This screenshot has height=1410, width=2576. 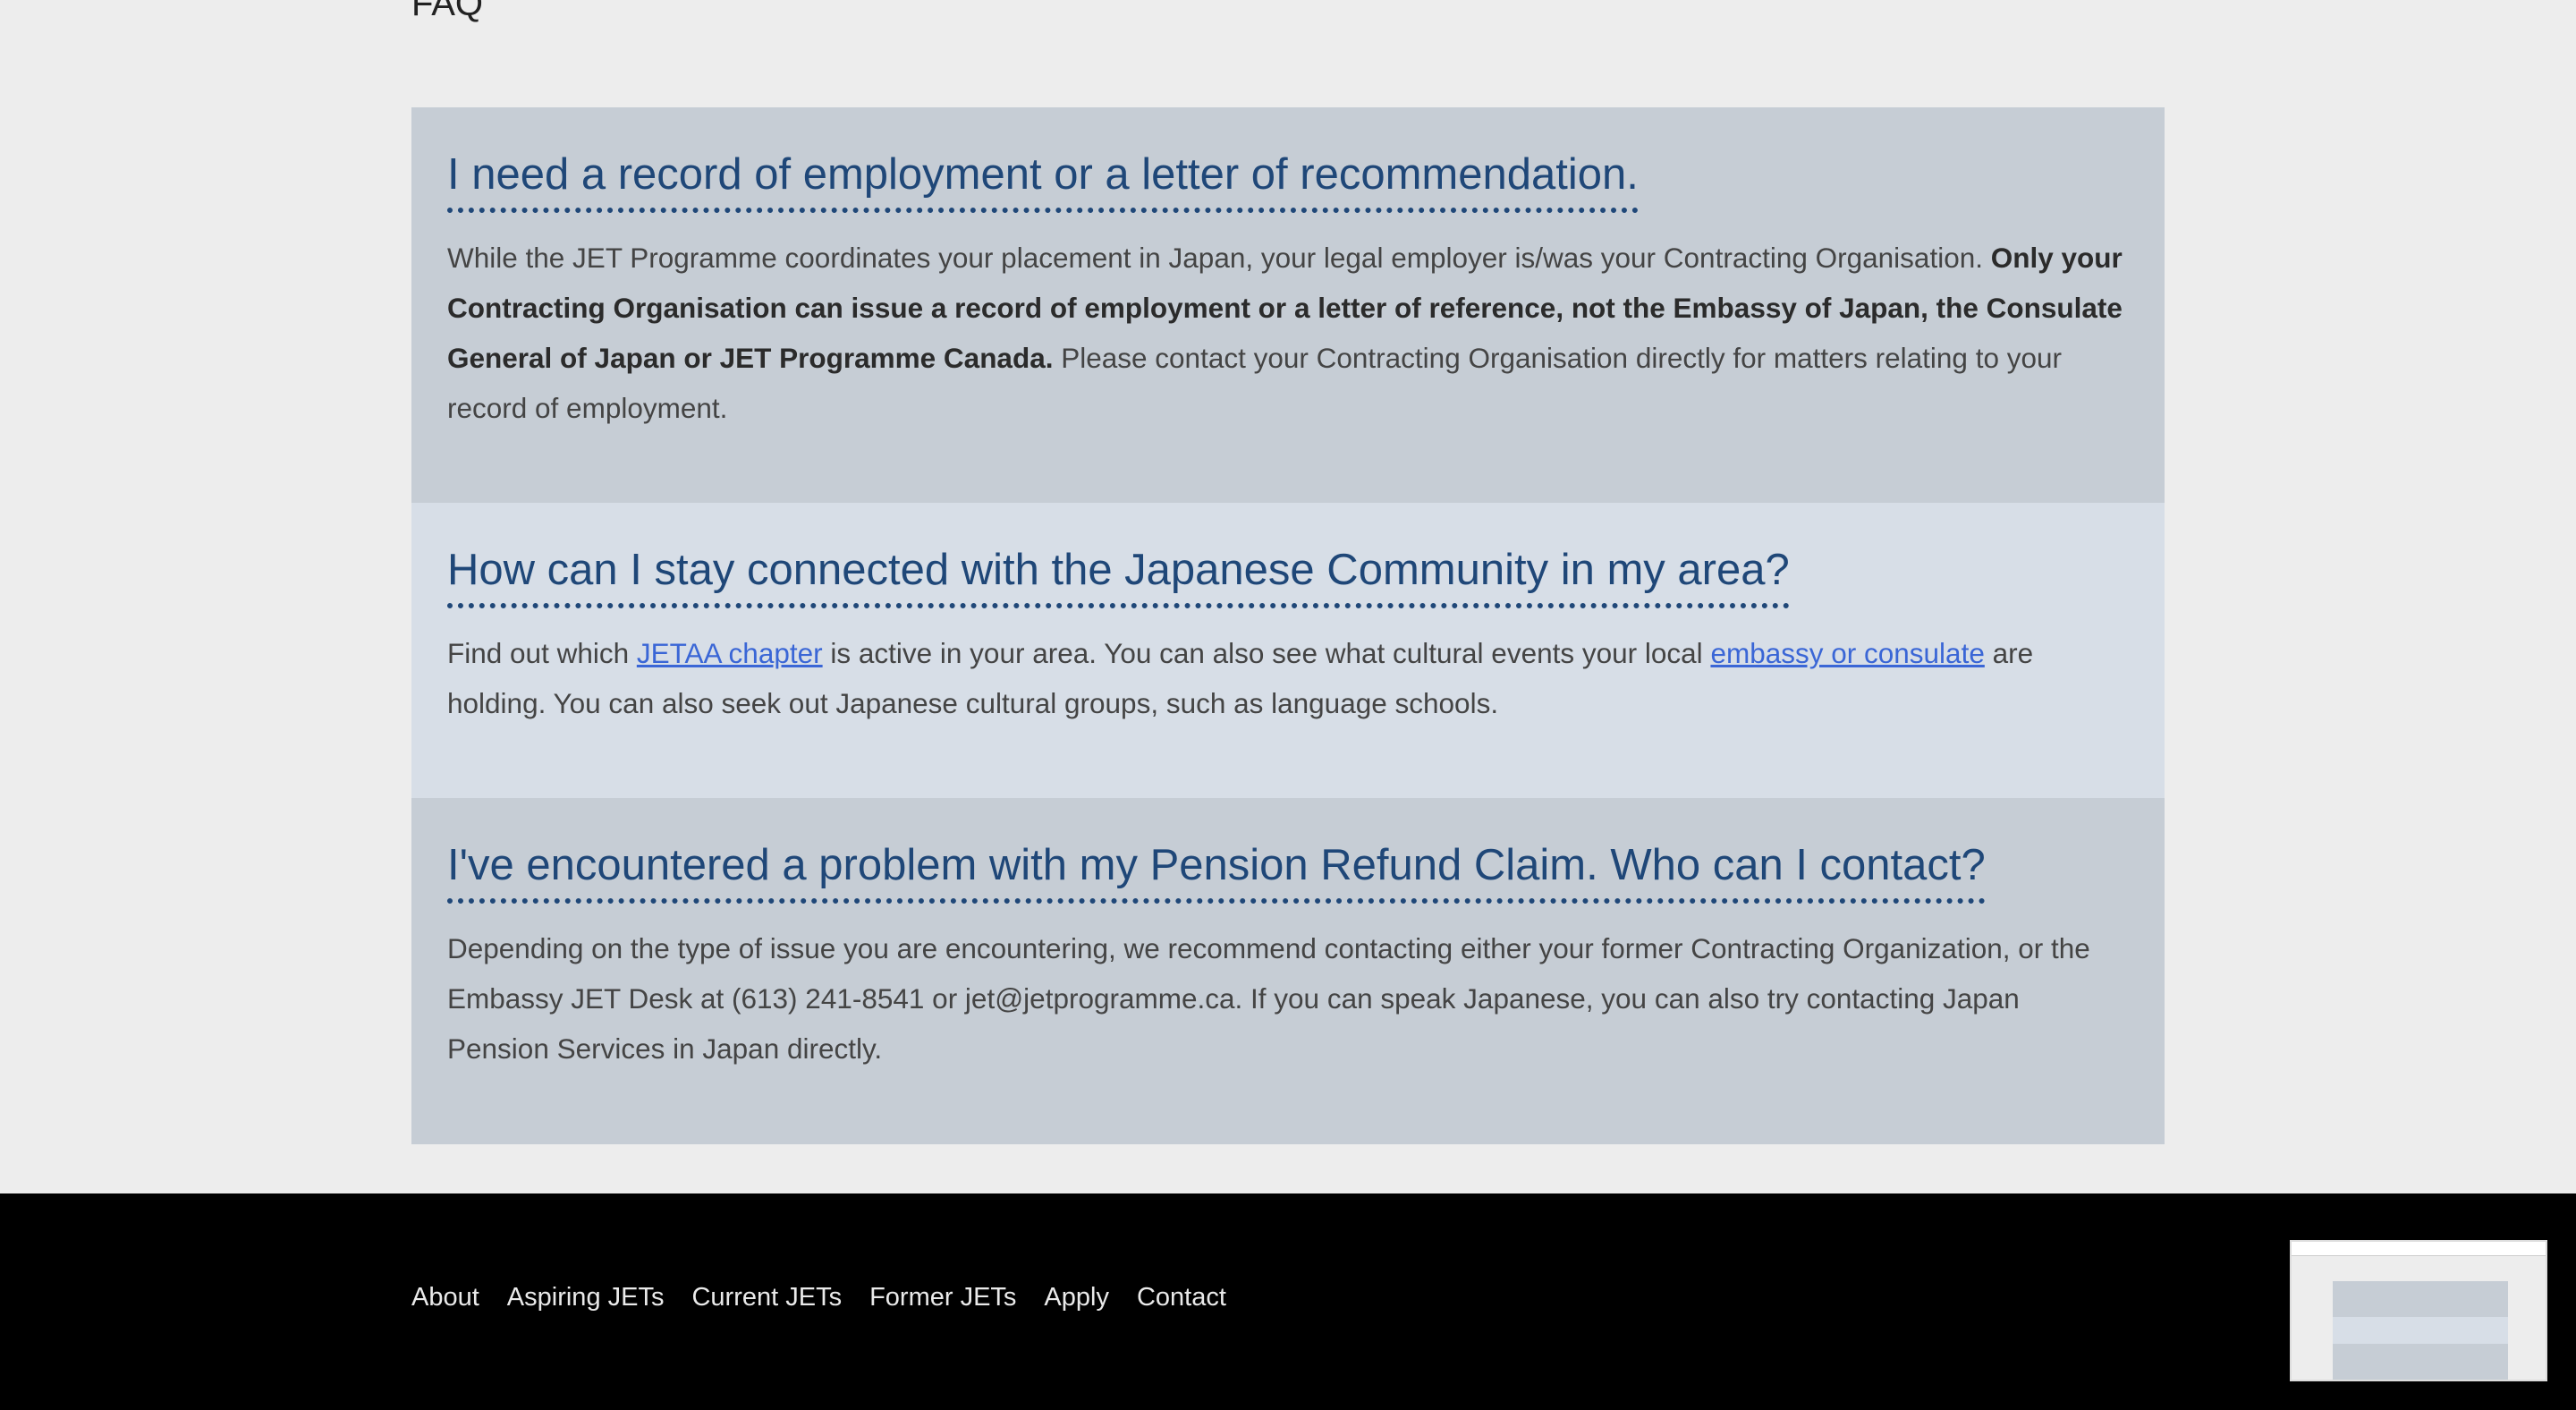 I want to click on footer-link-current-jets: Current JETs, so click(x=766, y=1297).